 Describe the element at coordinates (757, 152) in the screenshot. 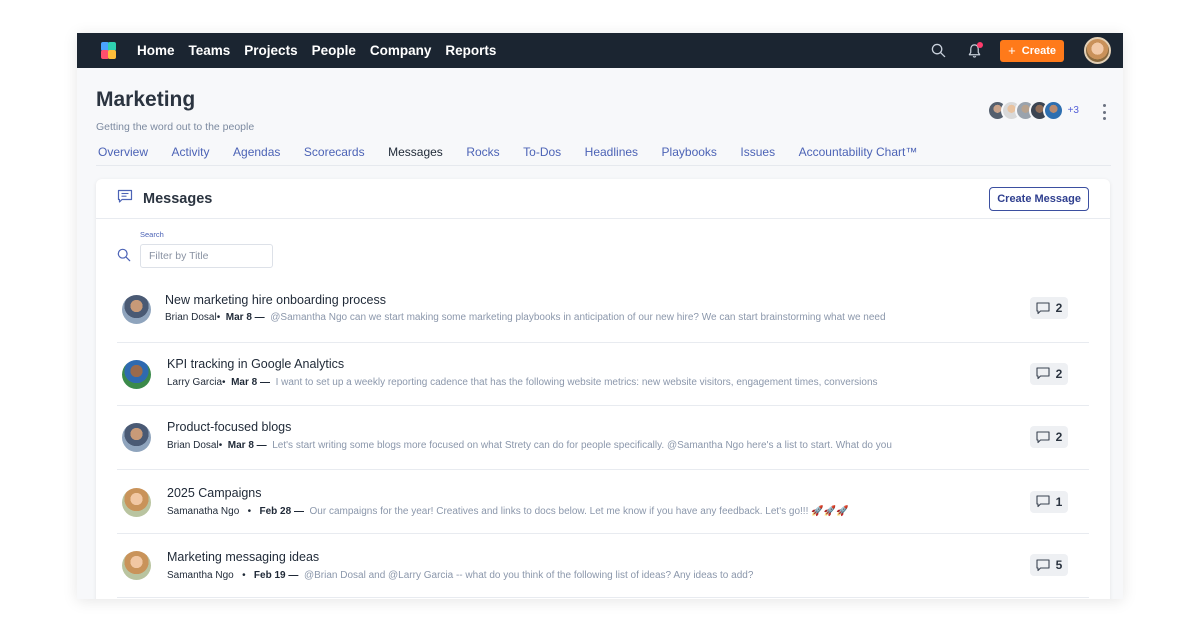

I see `tab-issues: Issues` at that location.